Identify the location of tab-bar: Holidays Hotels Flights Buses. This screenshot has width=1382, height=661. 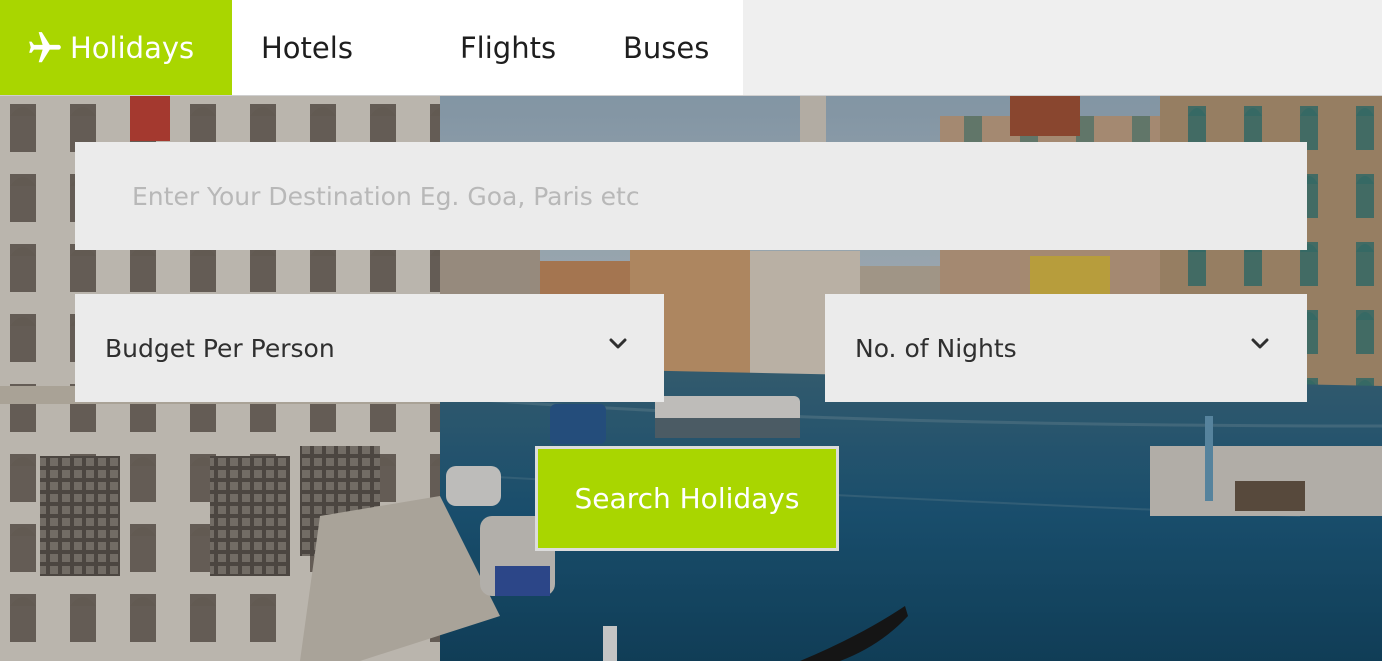
(691, 48).